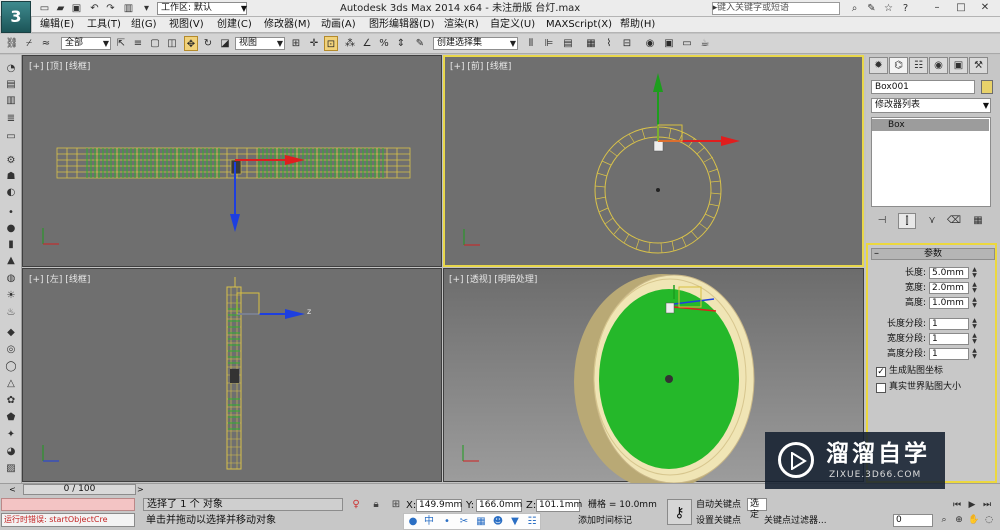 The height and width of the screenshot is (530, 1000). I want to click on mirror-icon: ⫴, so click(531, 43).